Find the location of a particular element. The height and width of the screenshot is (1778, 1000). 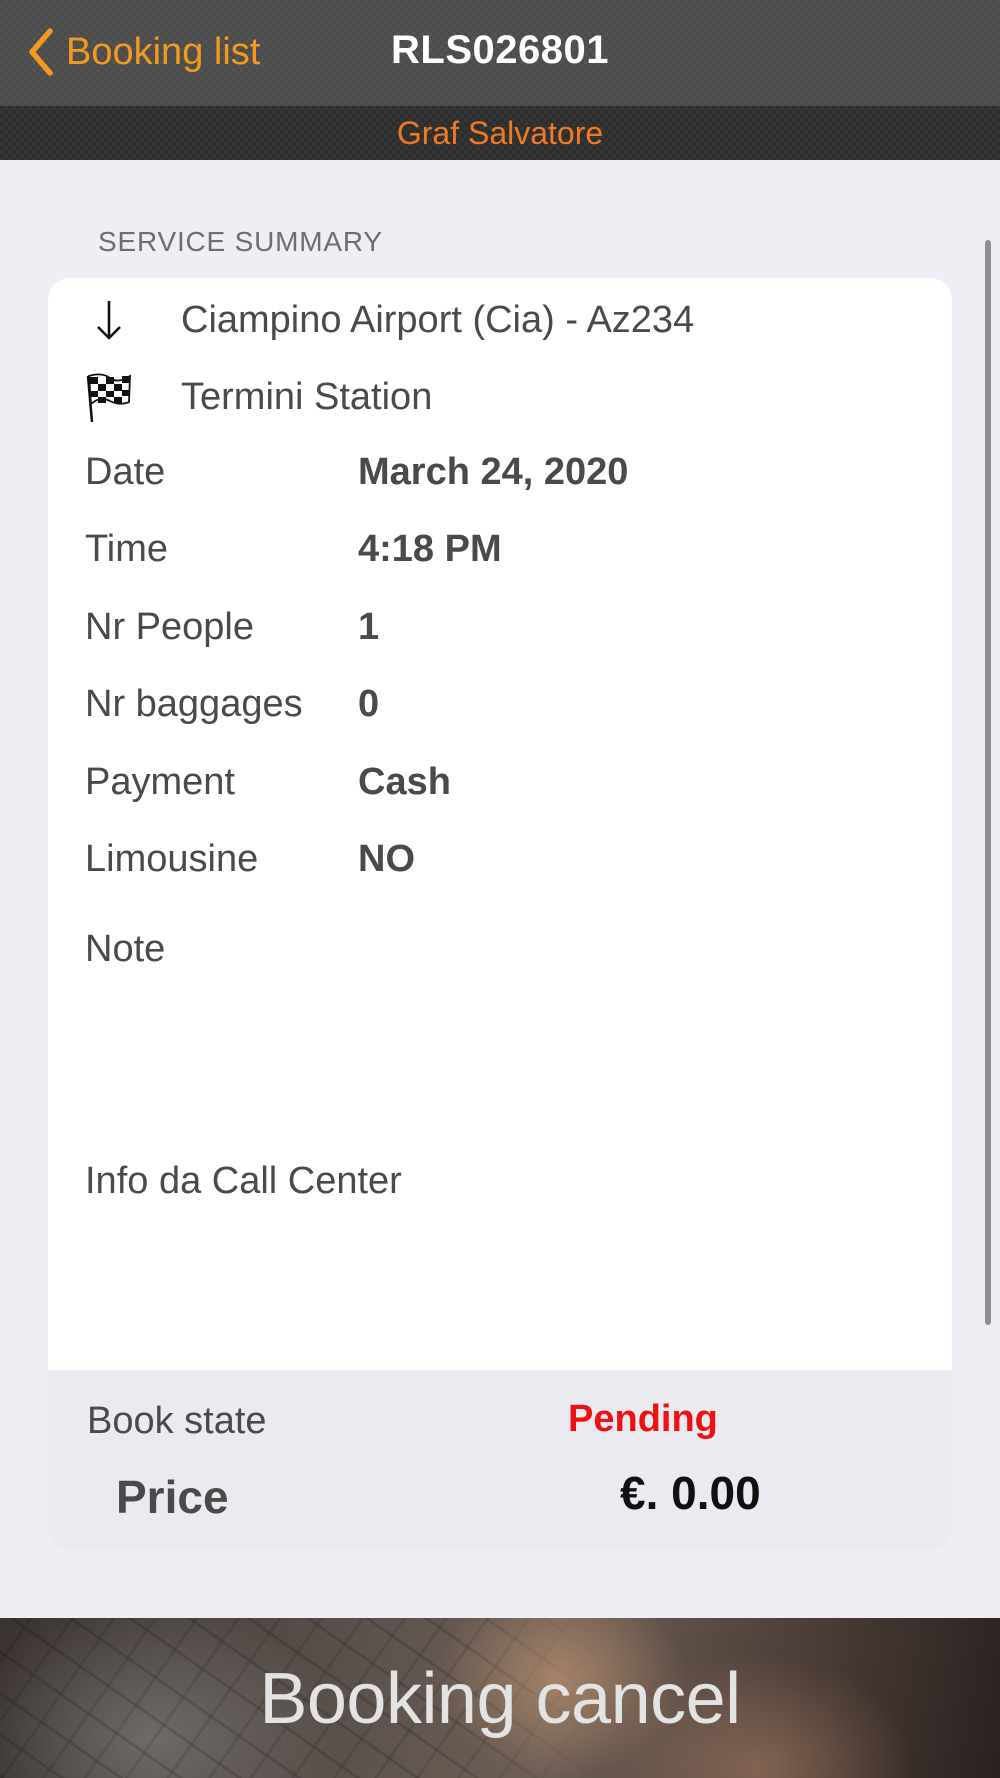

detail-row-people: Nr People 1 is located at coordinates (500, 628).